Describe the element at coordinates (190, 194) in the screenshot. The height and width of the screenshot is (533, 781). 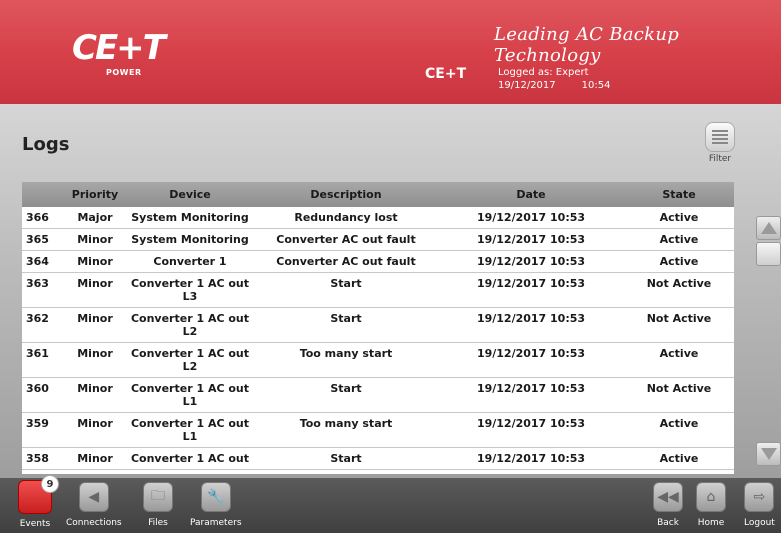
I see `col-header-device: Device` at that location.